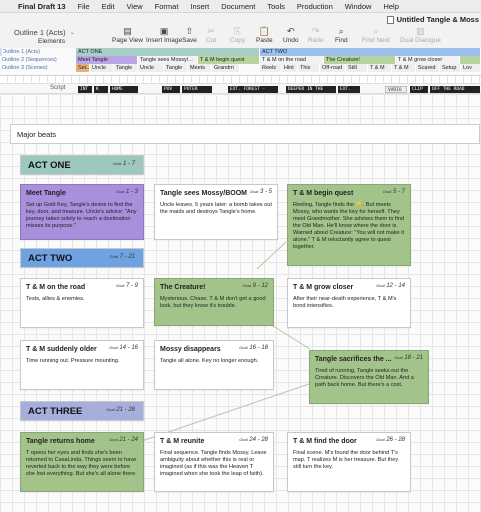 The height and width of the screenshot is (512, 481). I want to click on outline-segment: T & M on the road, so click(292, 60).